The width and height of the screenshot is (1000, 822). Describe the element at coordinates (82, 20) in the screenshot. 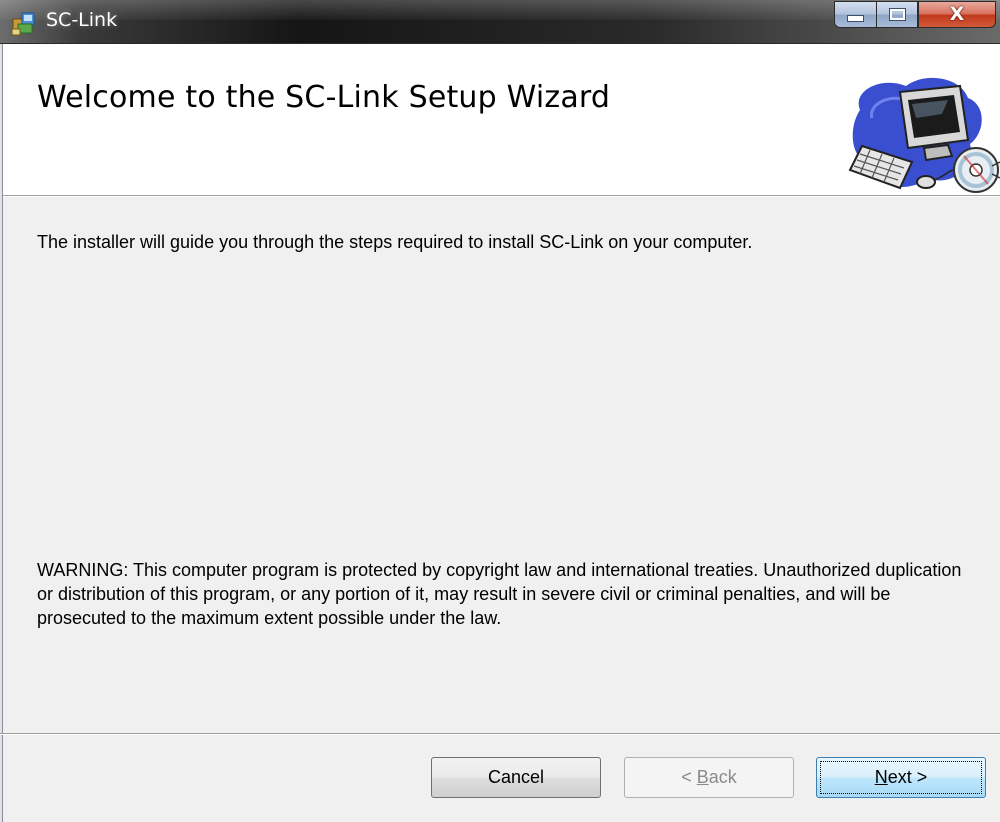

I see `window-title: SC-Link` at that location.